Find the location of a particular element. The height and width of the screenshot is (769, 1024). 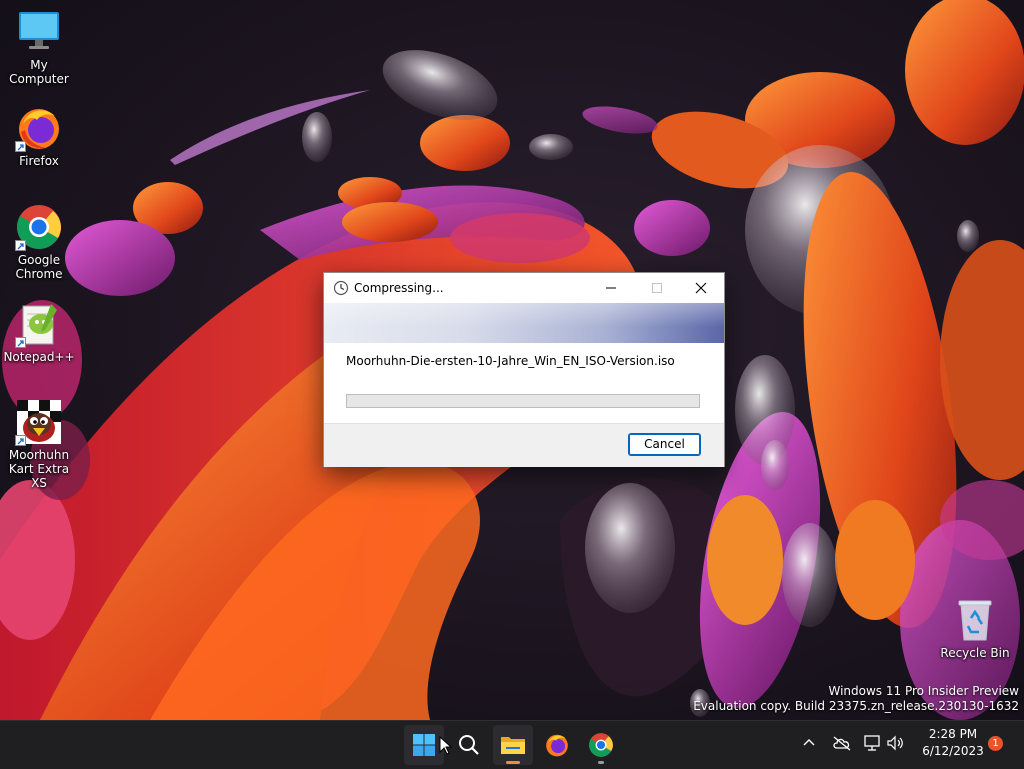

notification-badge: 1 is located at coordinates (995, 743).